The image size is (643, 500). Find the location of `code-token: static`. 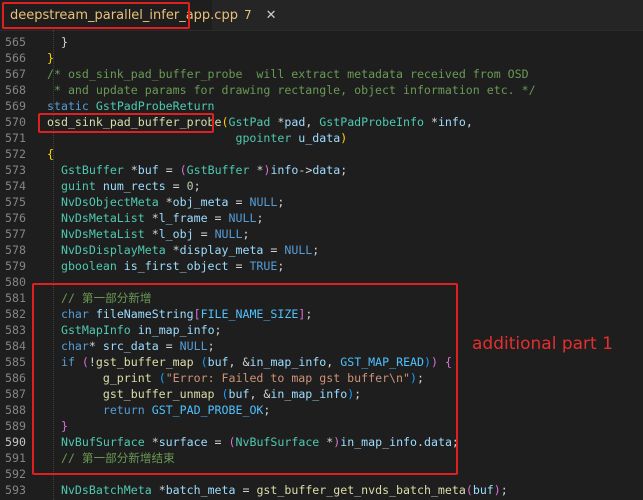

code-token: static is located at coordinates (71, 106).